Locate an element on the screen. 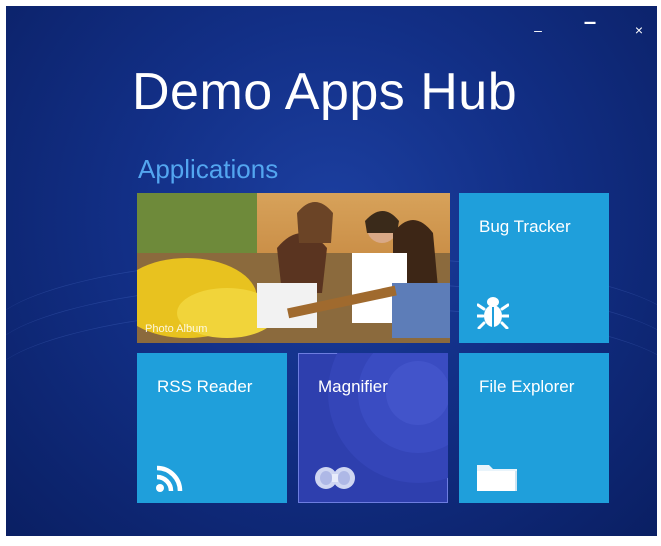 This screenshot has width=661, height=546. magnifier-icon is located at coordinates (335, 478).